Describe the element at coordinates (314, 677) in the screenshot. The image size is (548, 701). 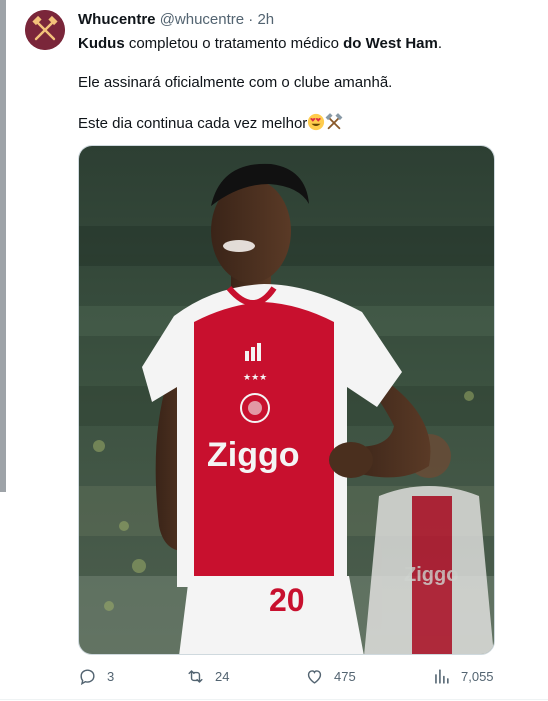
I see `like-icon` at that location.